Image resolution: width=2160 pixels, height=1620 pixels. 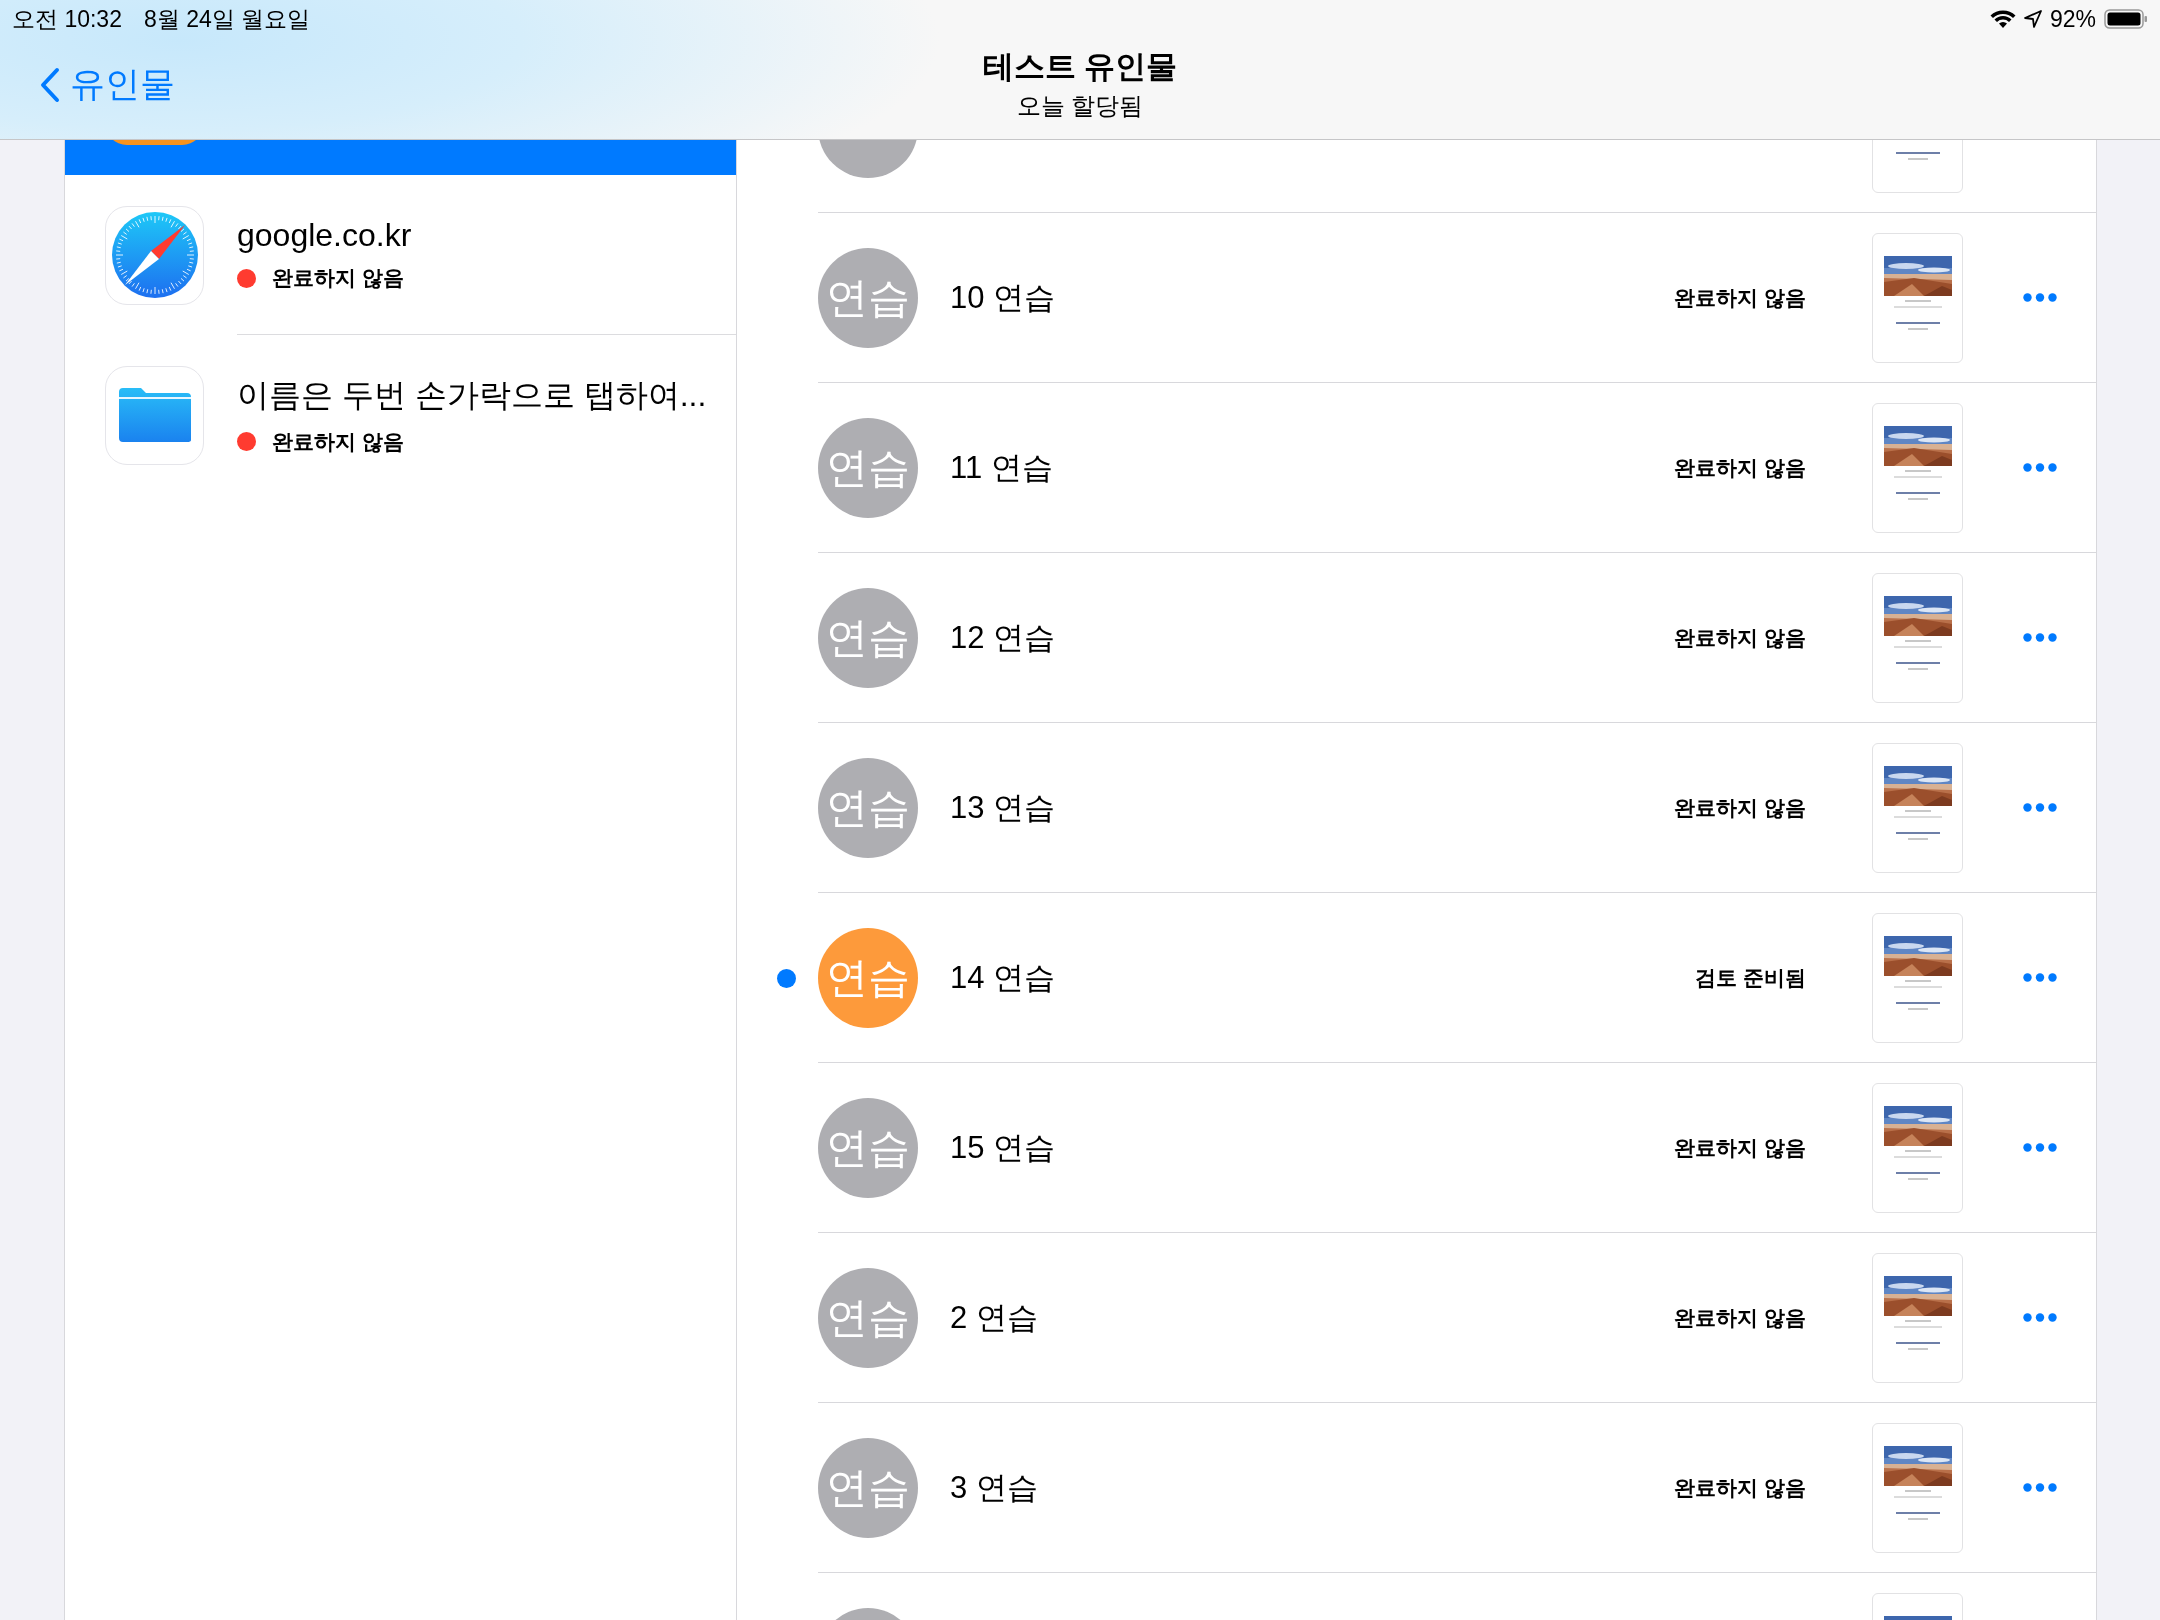 I want to click on nav-title: 테스트 유인물, so click(x=1080, y=66).